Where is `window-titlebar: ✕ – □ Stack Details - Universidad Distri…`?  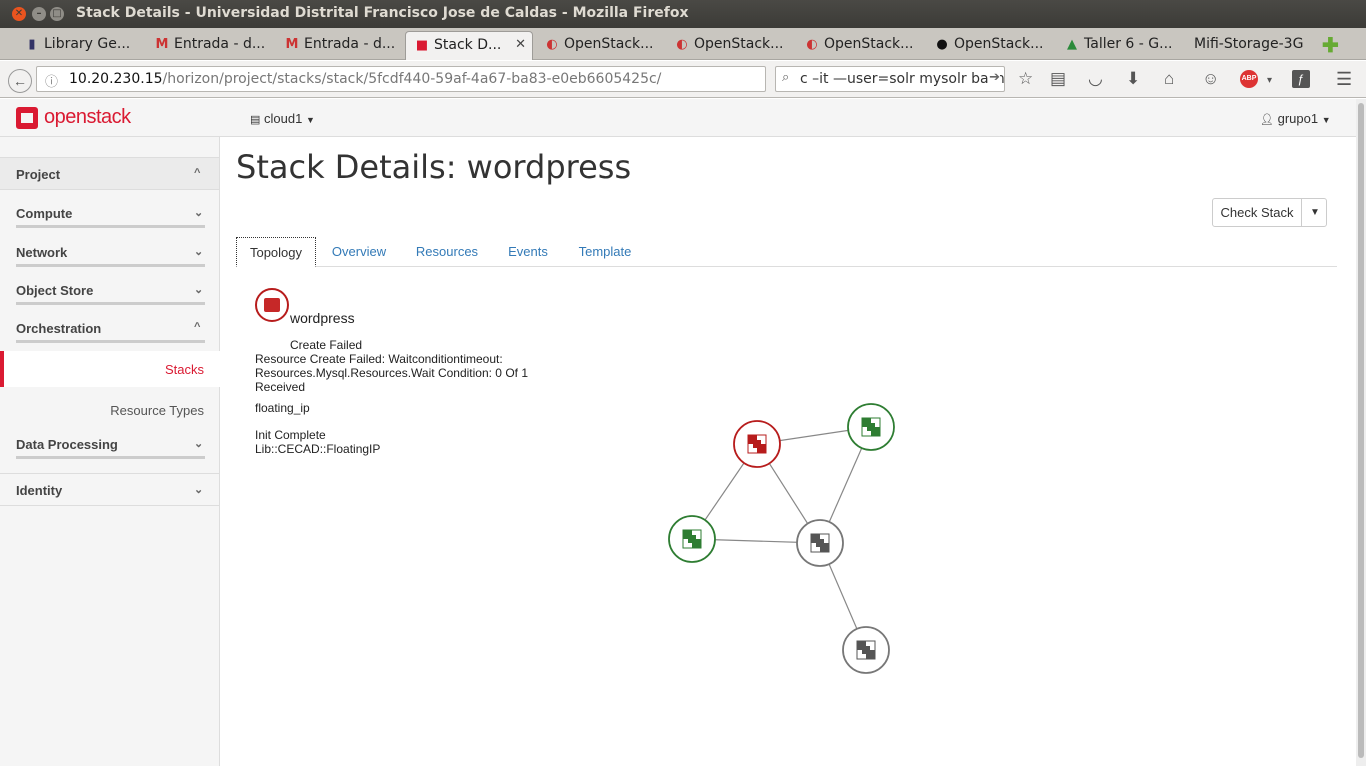
window-titlebar: ✕ – □ Stack Details - Universidad Distri… is located at coordinates (683, 14).